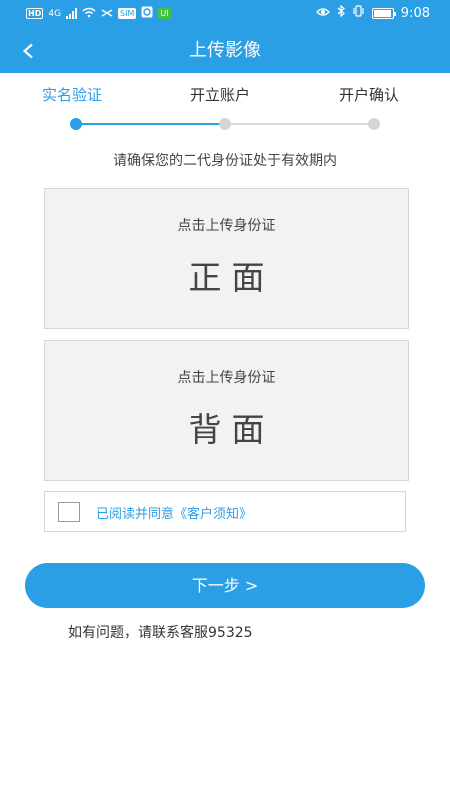 The width and height of the screenshot is (450, 800). I want to click on battery-icon, so click(383, 13).